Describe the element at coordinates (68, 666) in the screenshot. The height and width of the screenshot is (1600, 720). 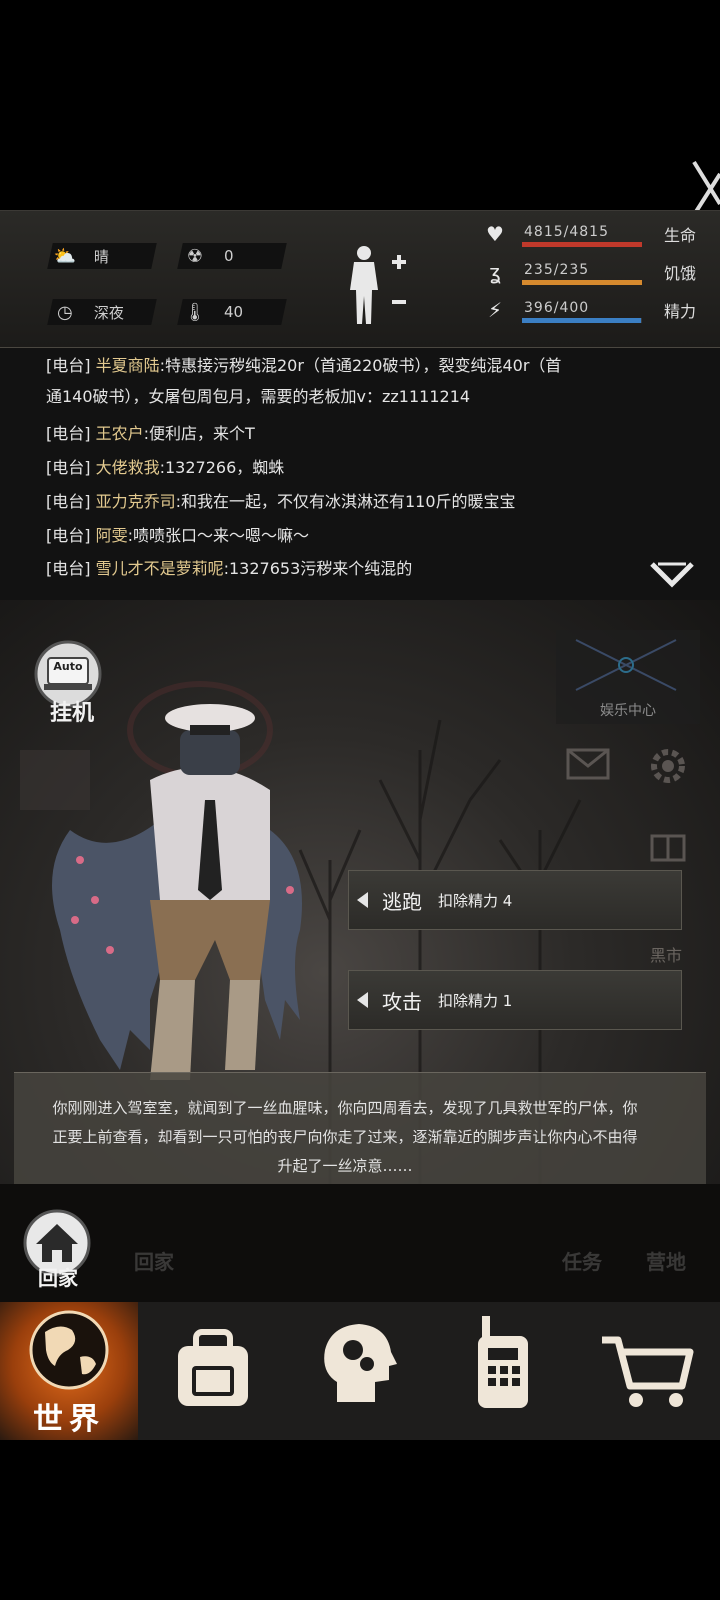
I see `auto-badge: Auto` at that location.